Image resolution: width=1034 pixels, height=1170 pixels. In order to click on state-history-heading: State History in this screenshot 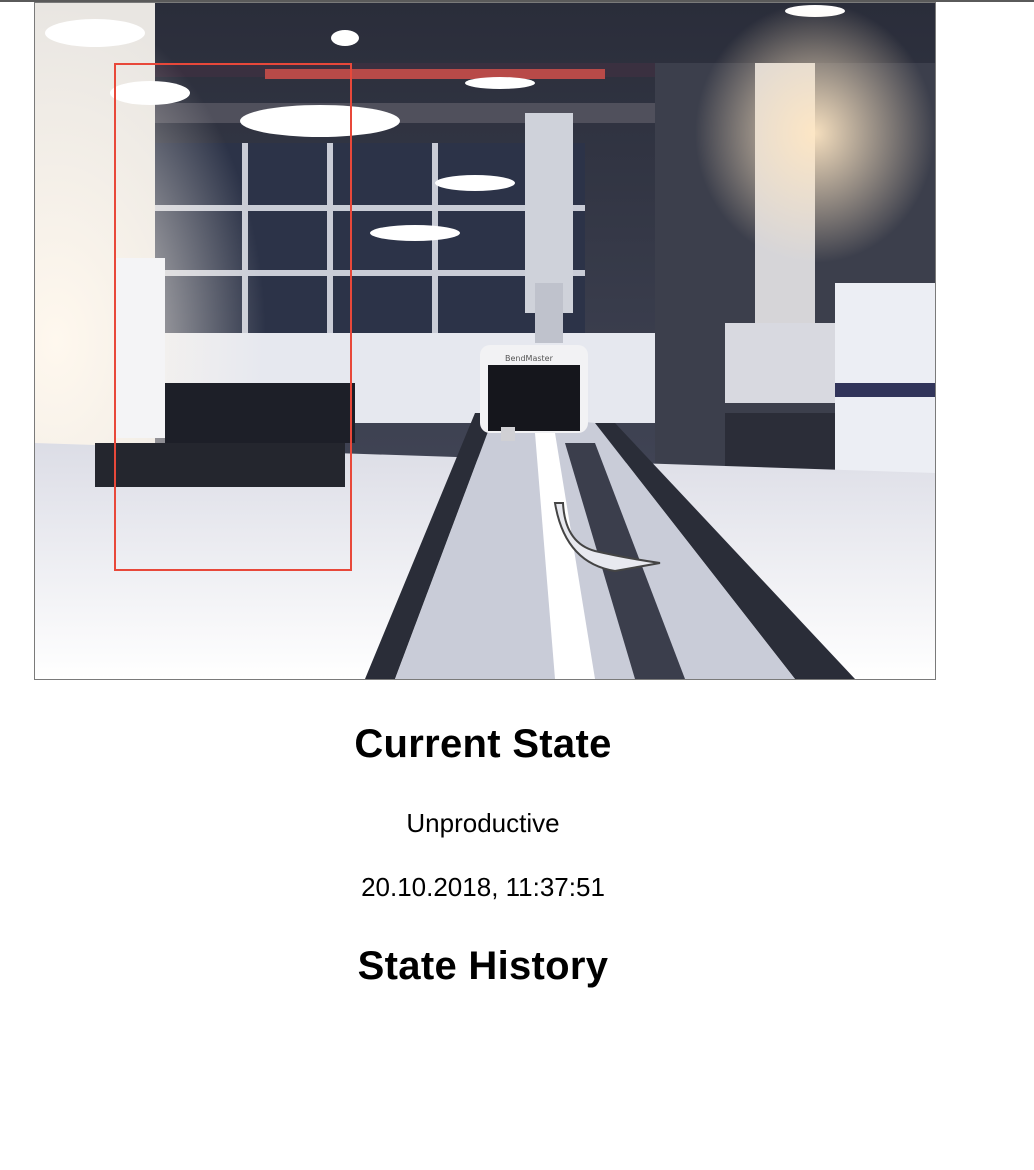, I will do `click(483, 966)`.